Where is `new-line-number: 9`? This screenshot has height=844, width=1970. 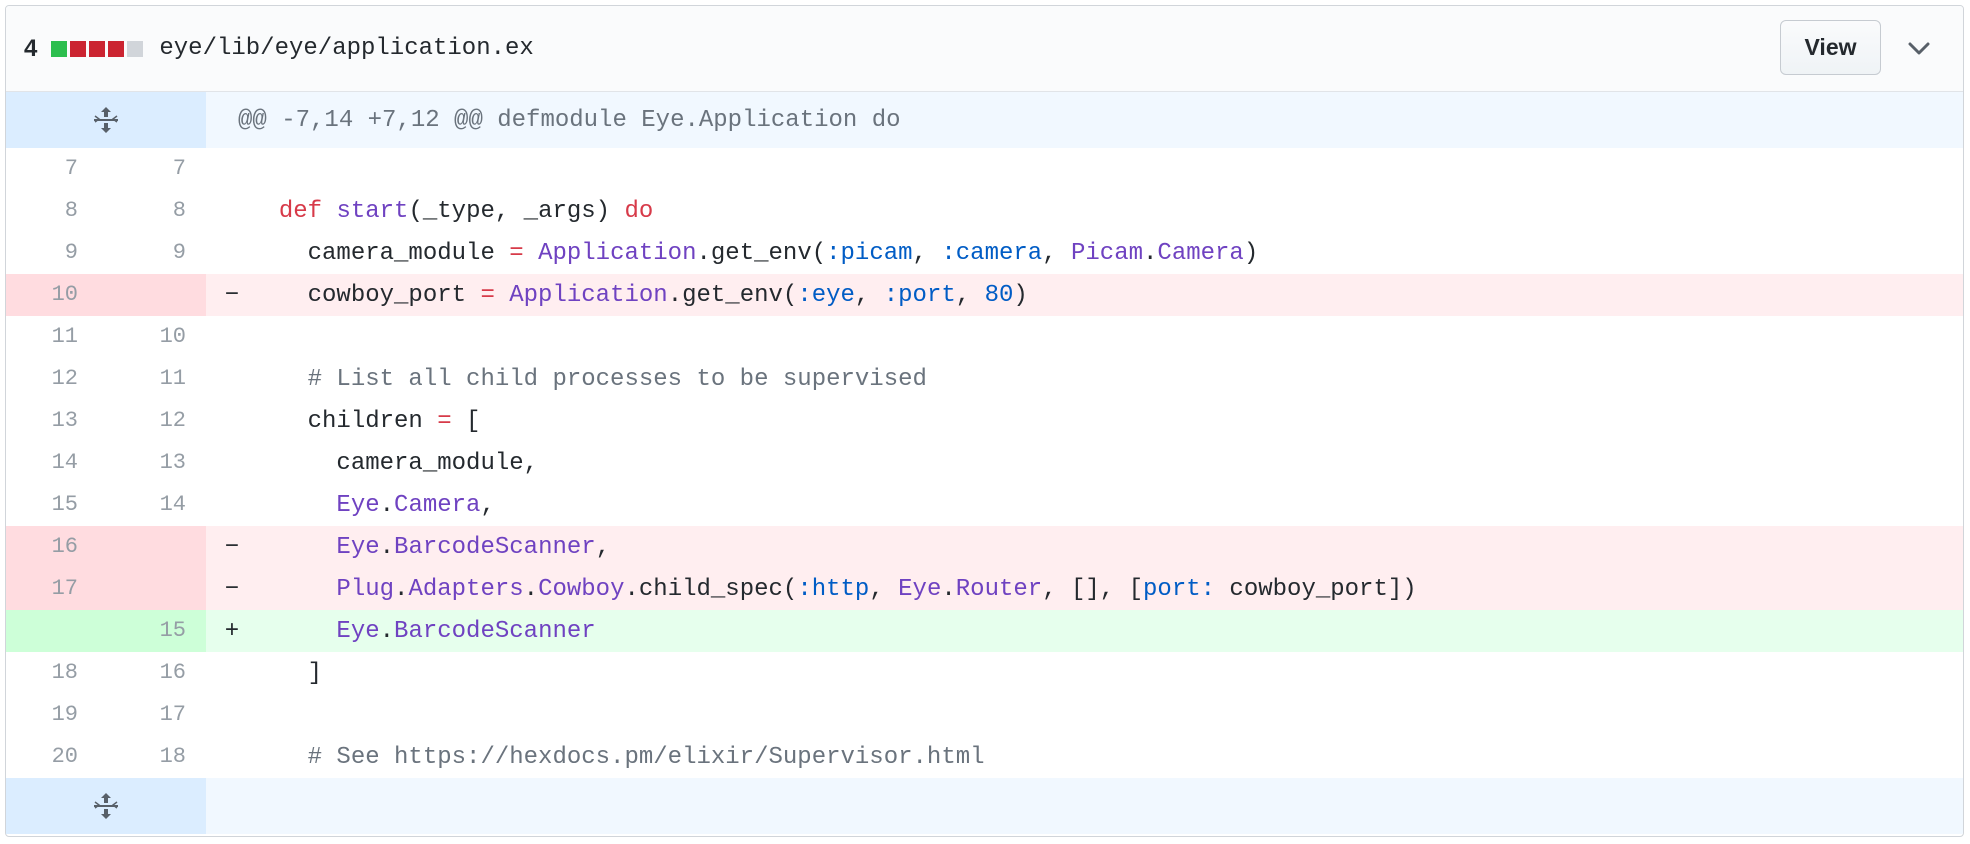
new-line-number: 9 is located at coordinates (156, 253).